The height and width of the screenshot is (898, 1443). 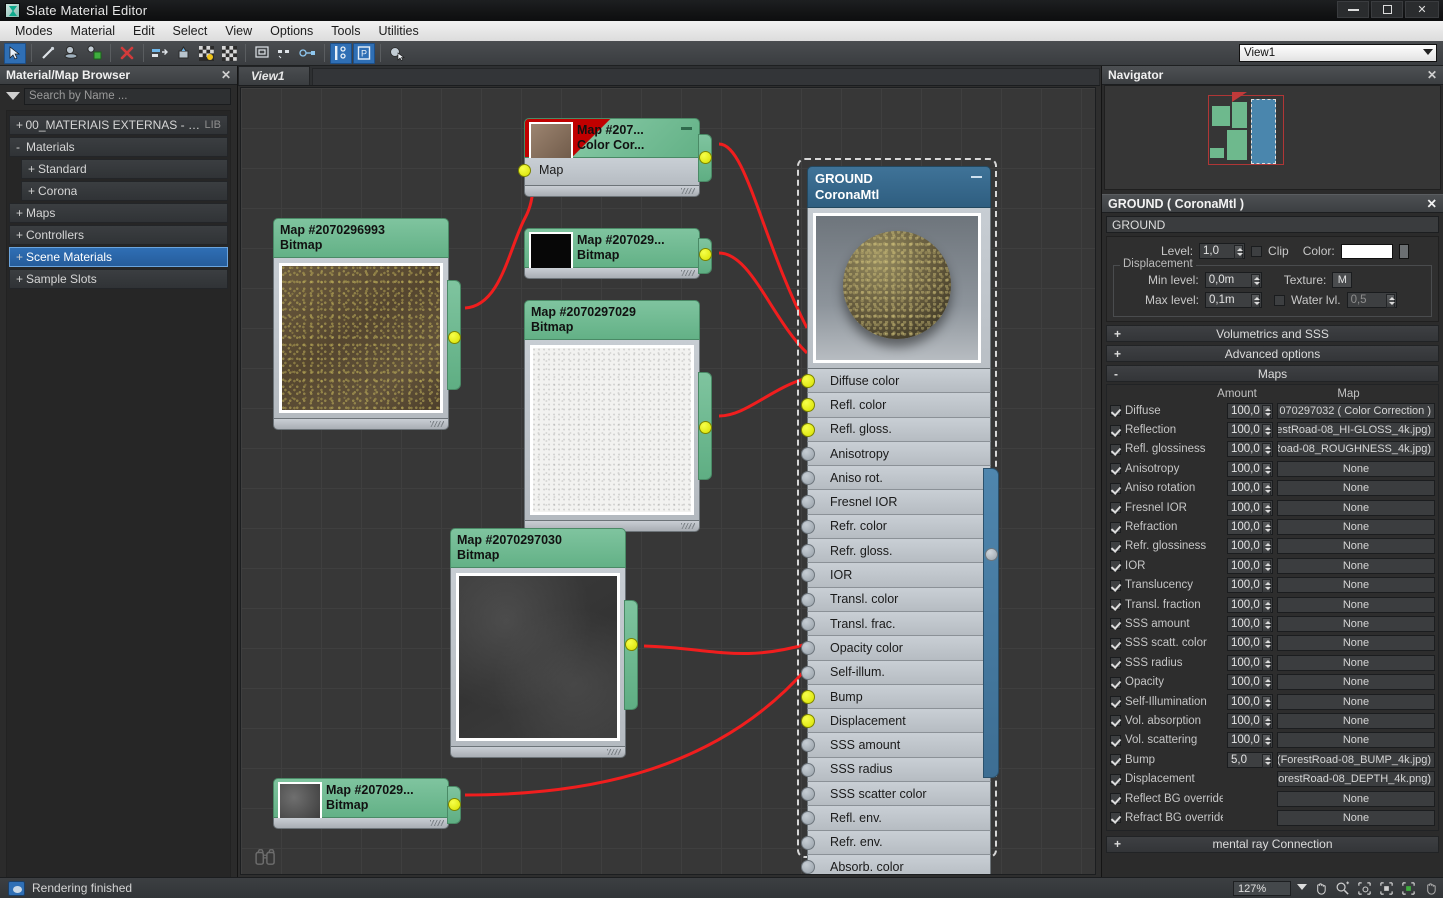 What do you see at coordinates (896, 381) in the screenshot?
I see `material-slot-diffuse-color: Diffuse color` at bounding box center [896, 381].